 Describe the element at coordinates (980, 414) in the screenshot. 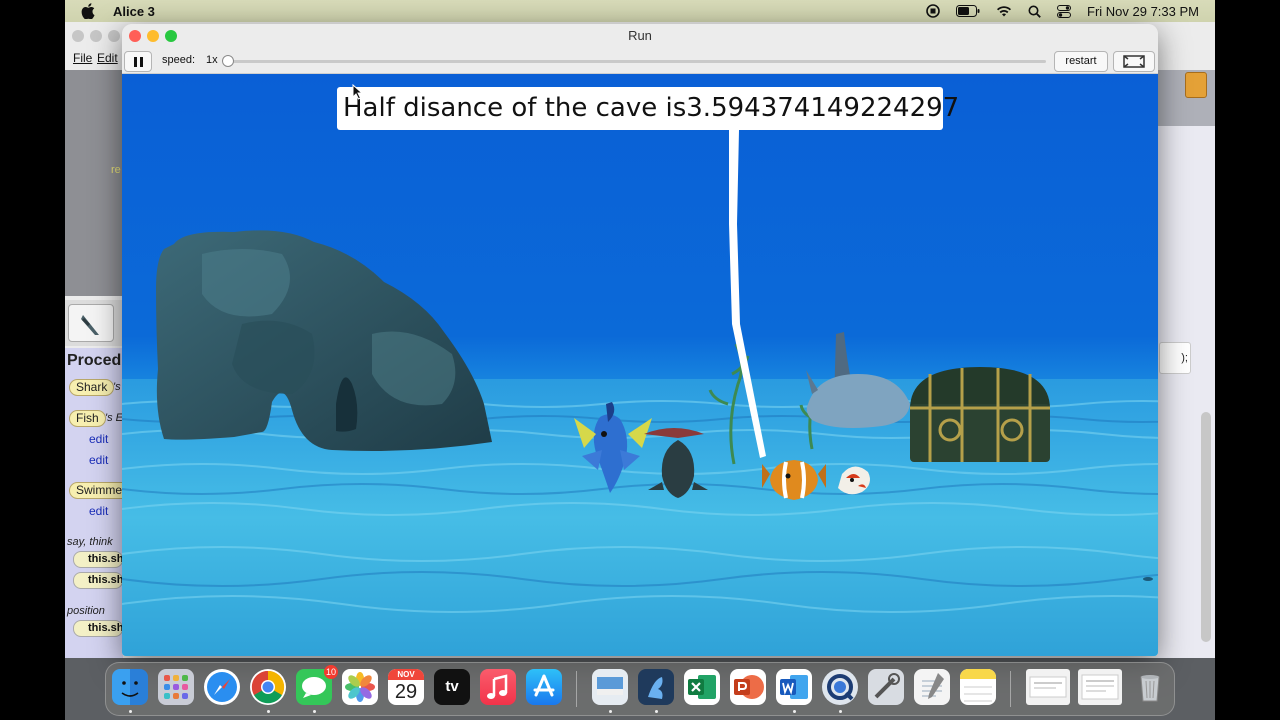

I see `treasure-chest` at that location.